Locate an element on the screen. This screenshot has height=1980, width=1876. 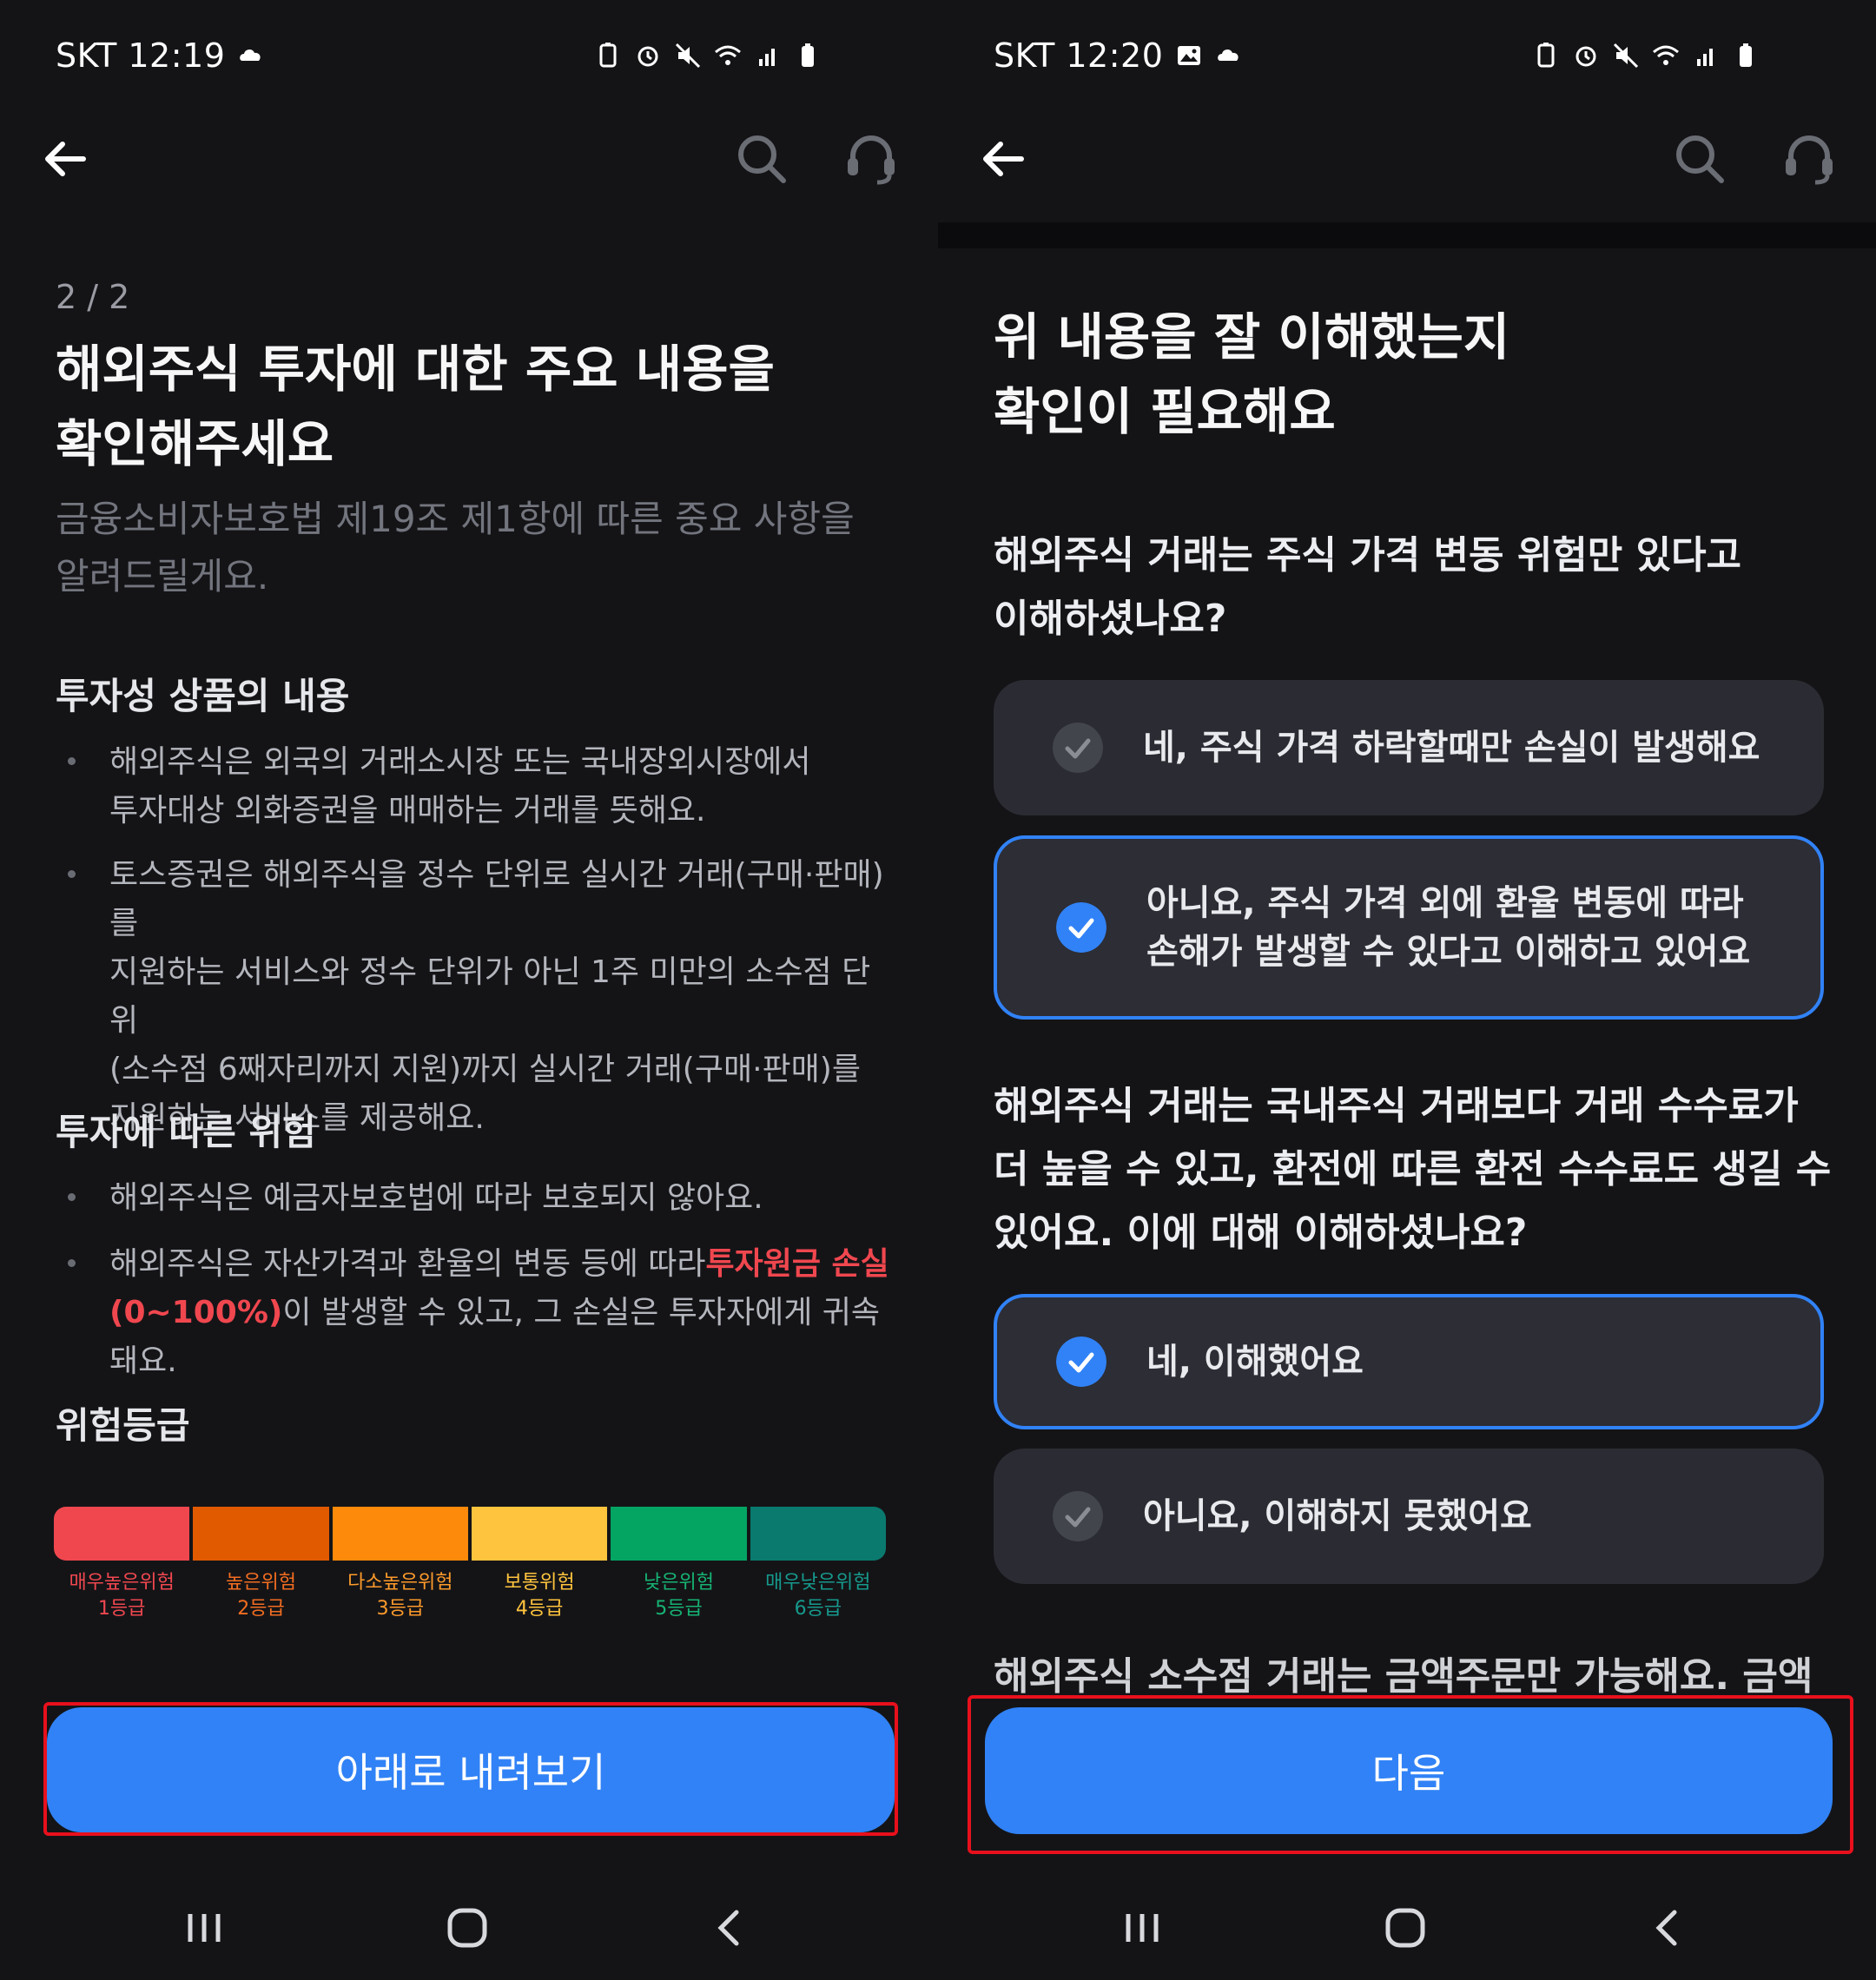
question-line: 더 높을 수 있고, 환전에 따른 환전 수수료도 생길 수 is located at coordinates (1413, 1169).